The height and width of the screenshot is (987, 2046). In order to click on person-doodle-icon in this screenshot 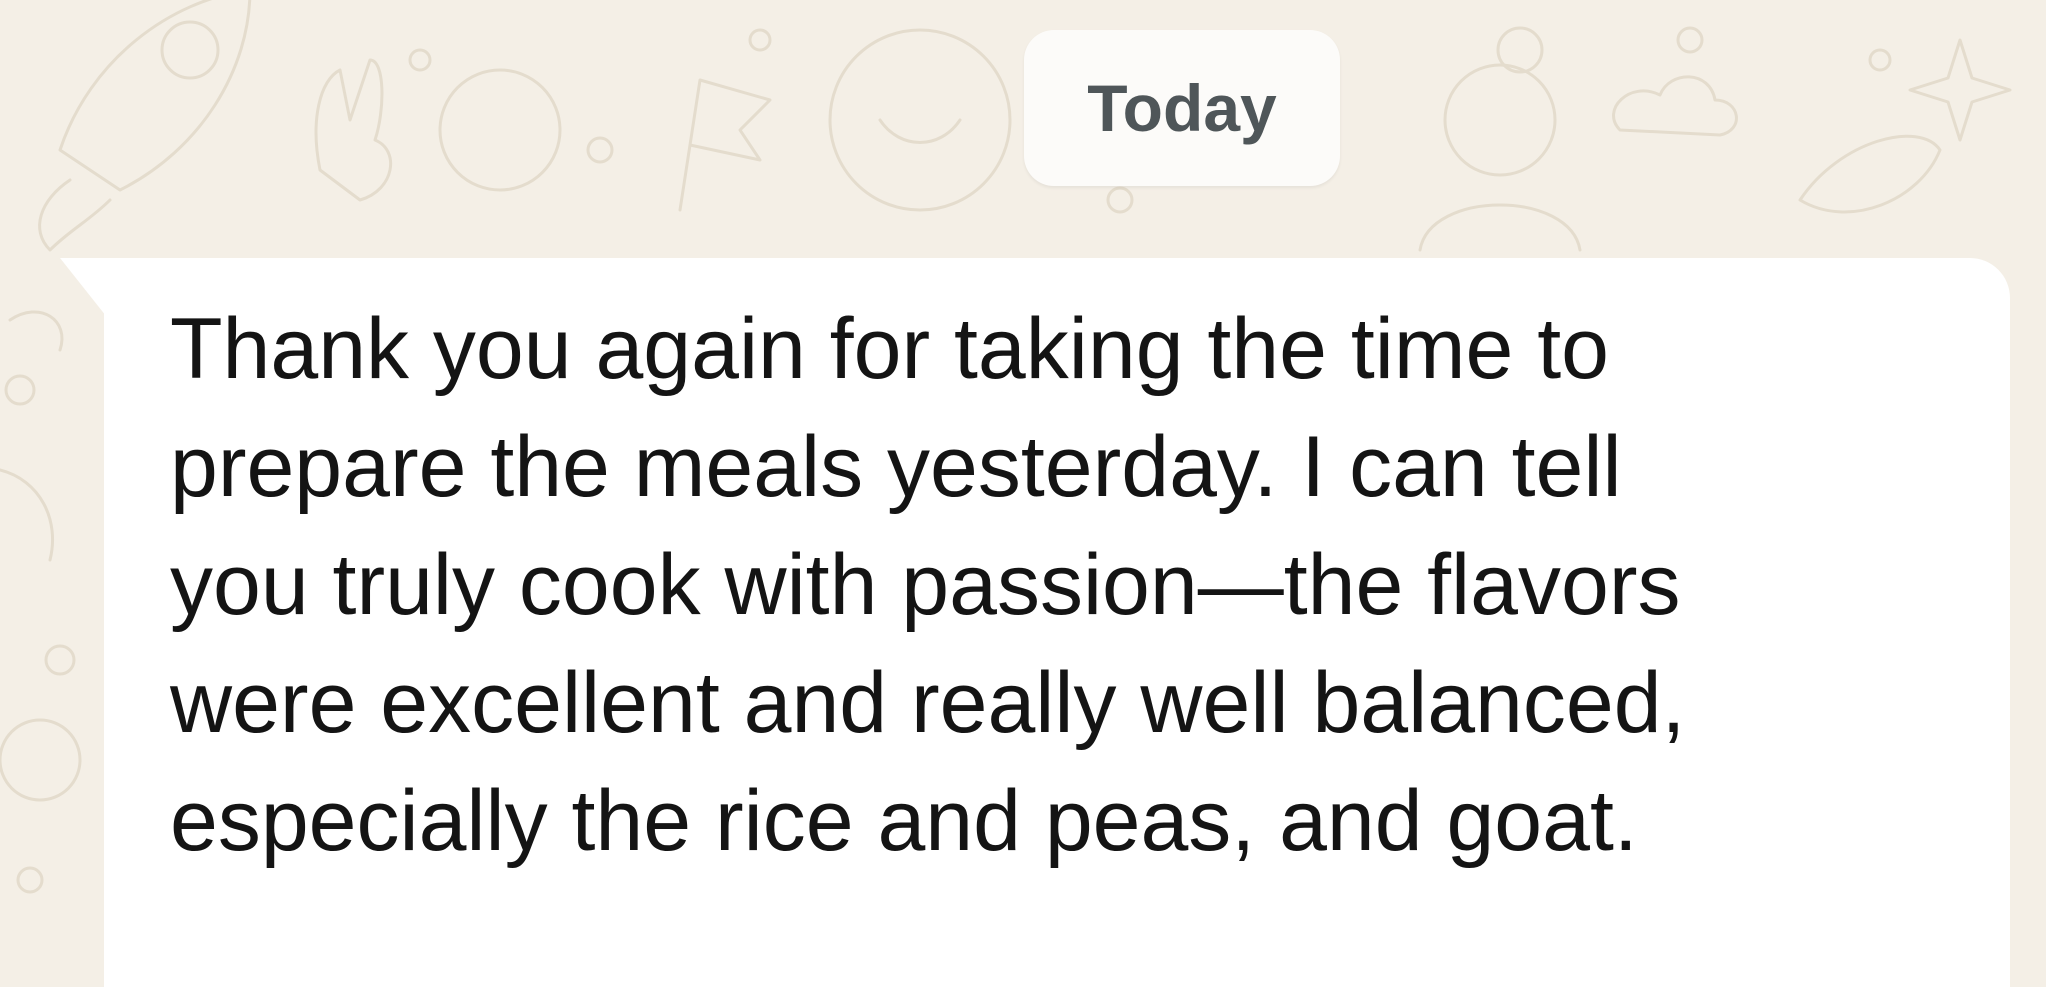, I will do `click(1500, 139)`.